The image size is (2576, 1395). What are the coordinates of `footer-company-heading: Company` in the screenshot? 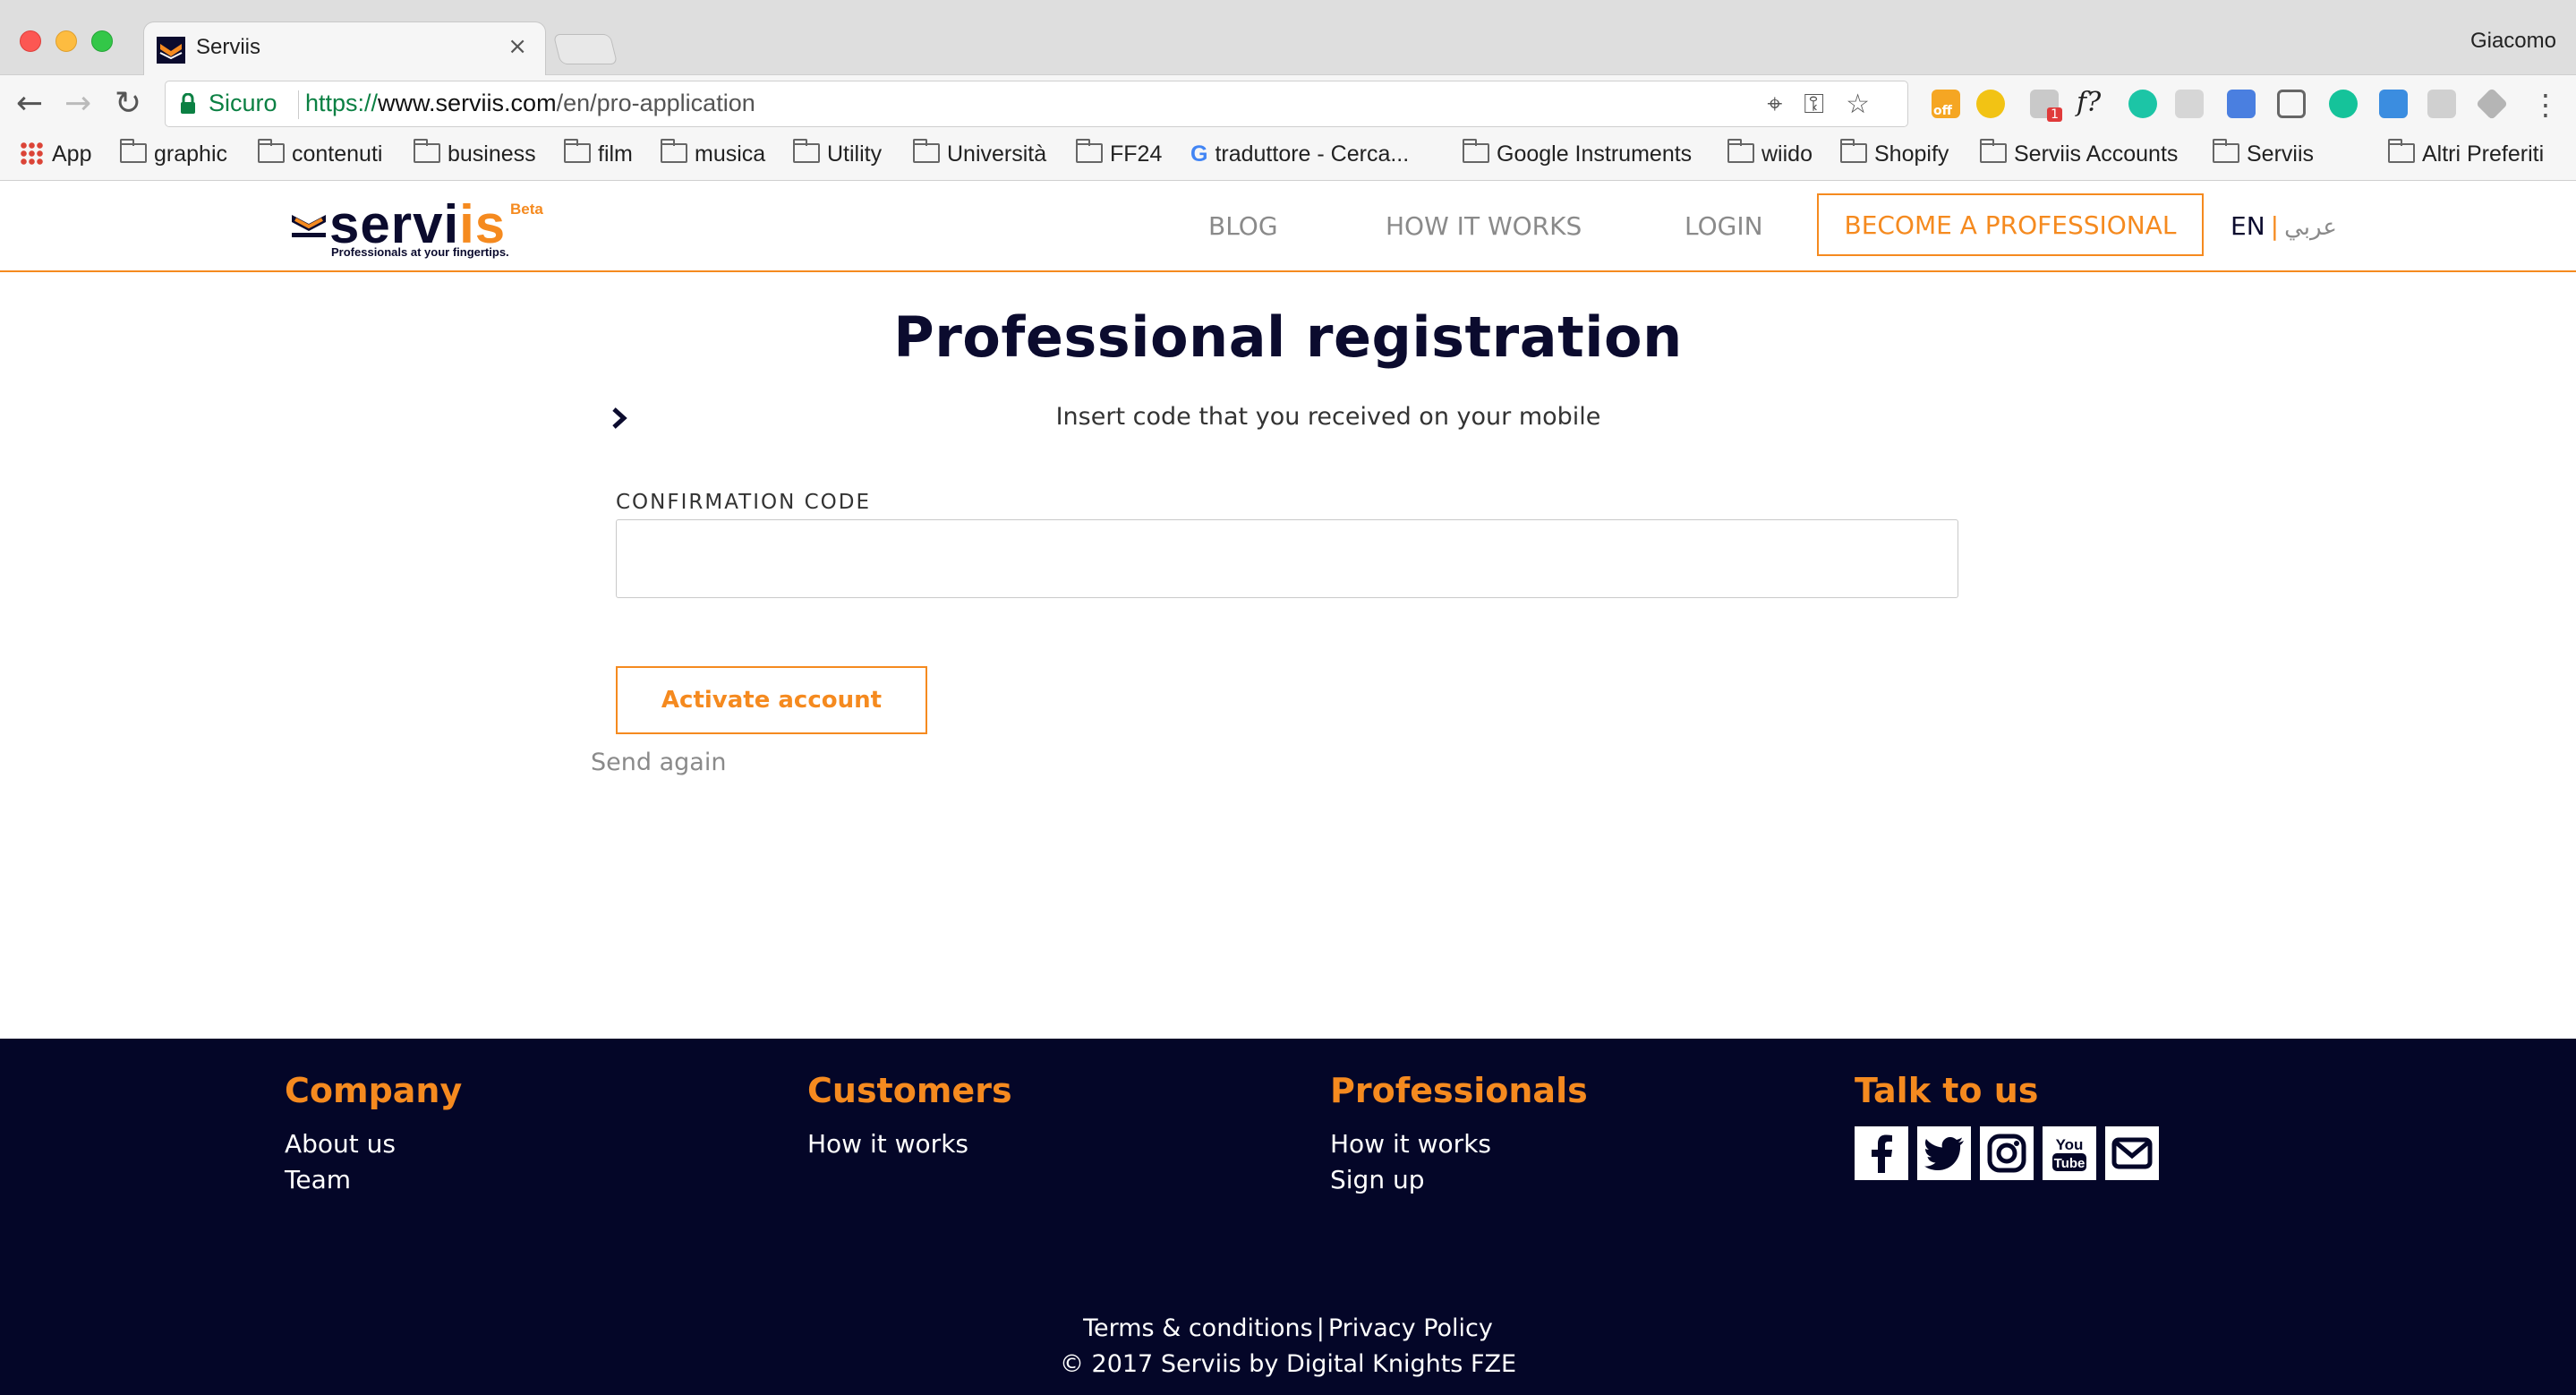 It's located at (374, 1090).